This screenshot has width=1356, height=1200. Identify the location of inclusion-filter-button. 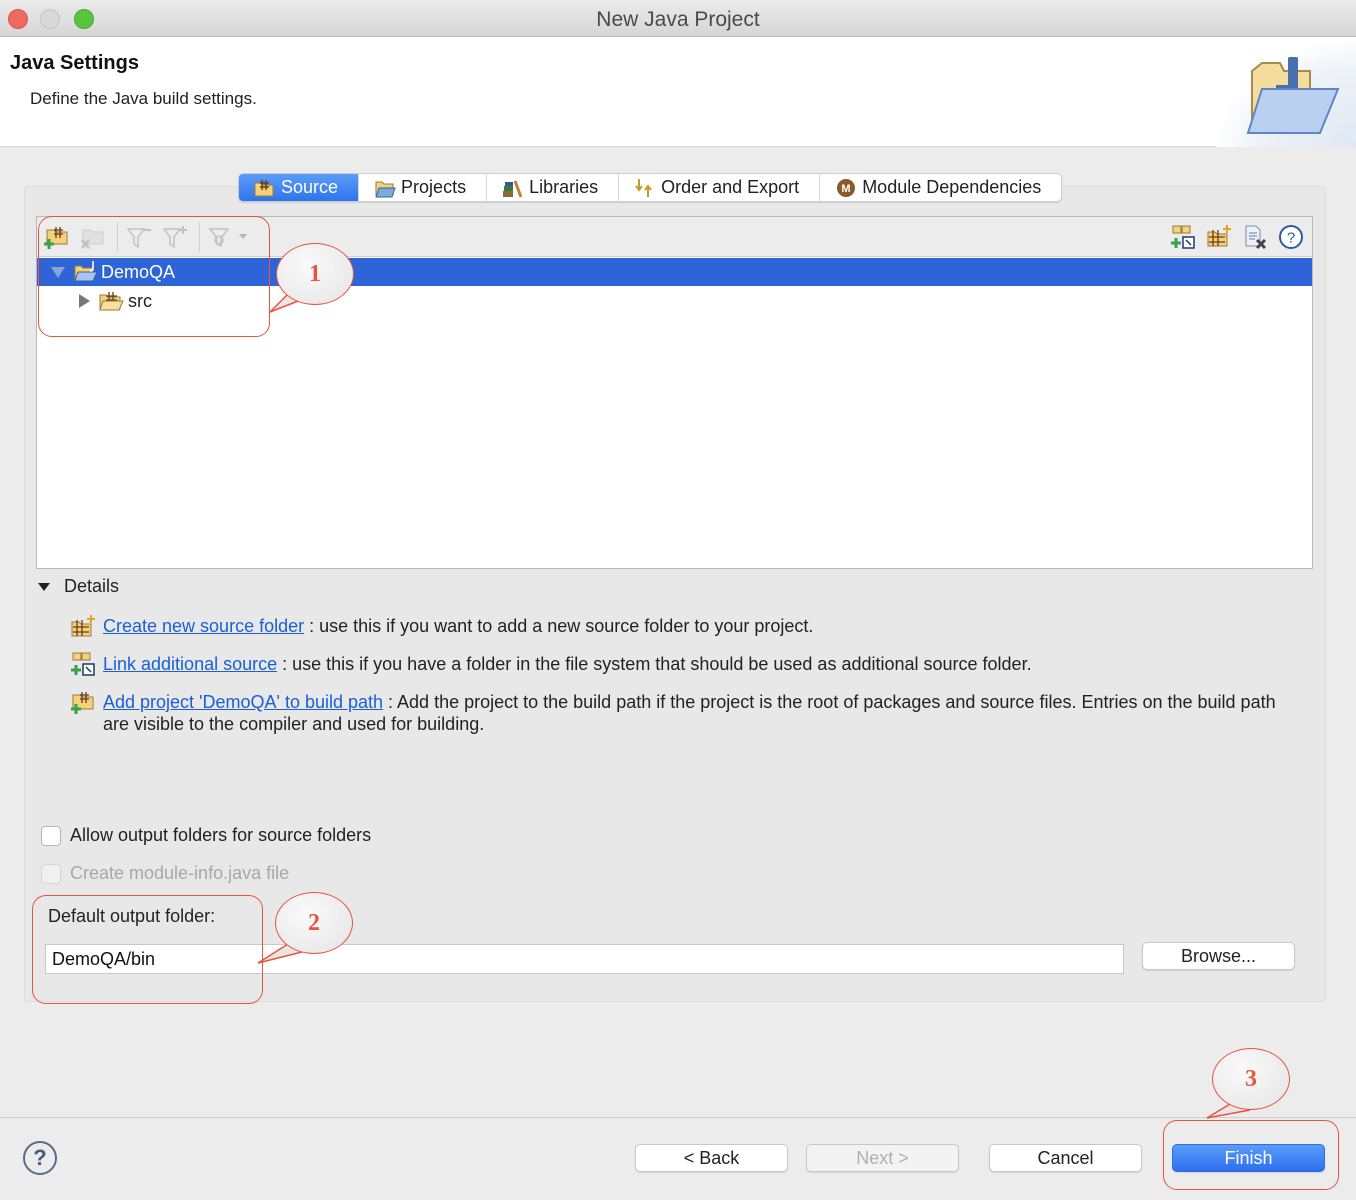
(175, 237).